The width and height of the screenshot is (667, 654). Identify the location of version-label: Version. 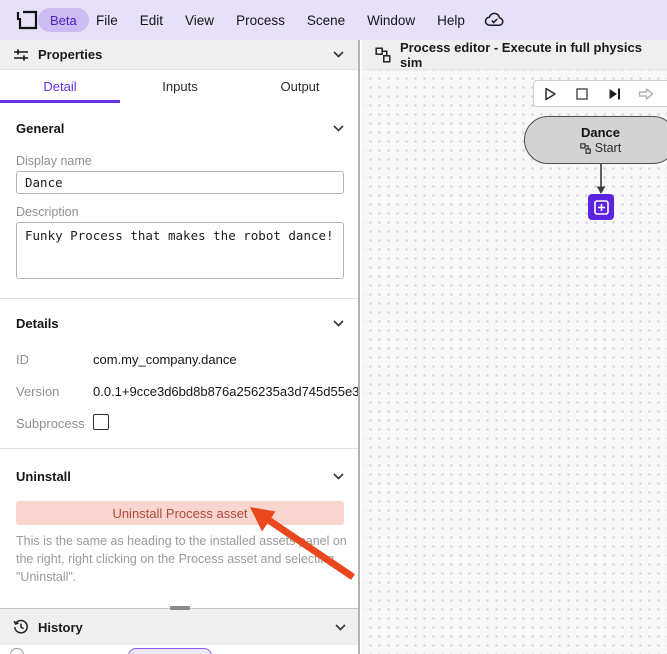
(38, 391).